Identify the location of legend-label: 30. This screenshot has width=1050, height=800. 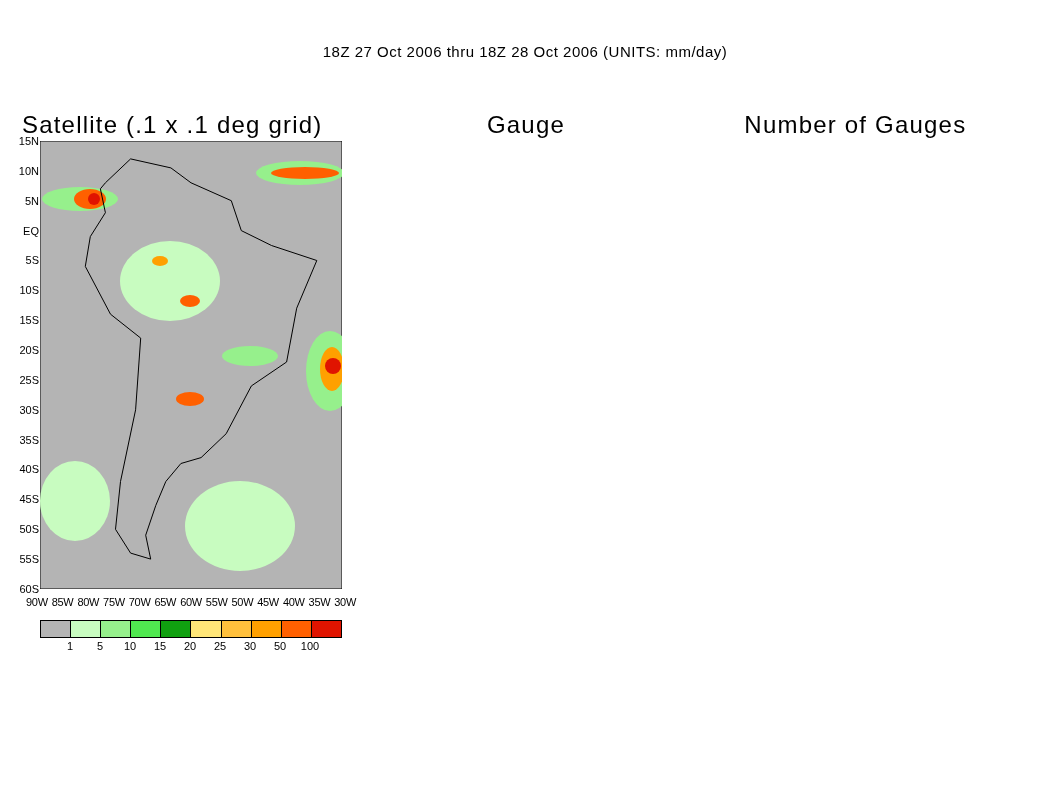
(250, 646).